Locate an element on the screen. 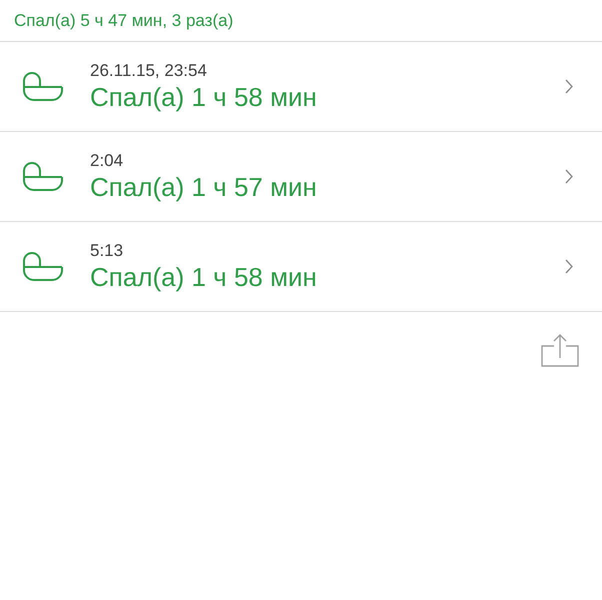  entry-time: 26.11.15, 23:54 is located at coordinates (149, 70).